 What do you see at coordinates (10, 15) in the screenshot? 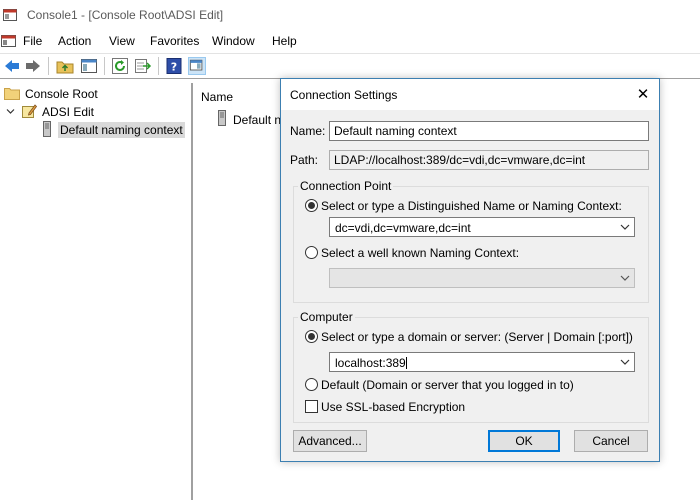
I see `mmc-app-icon` at bounding box center [10, 15].